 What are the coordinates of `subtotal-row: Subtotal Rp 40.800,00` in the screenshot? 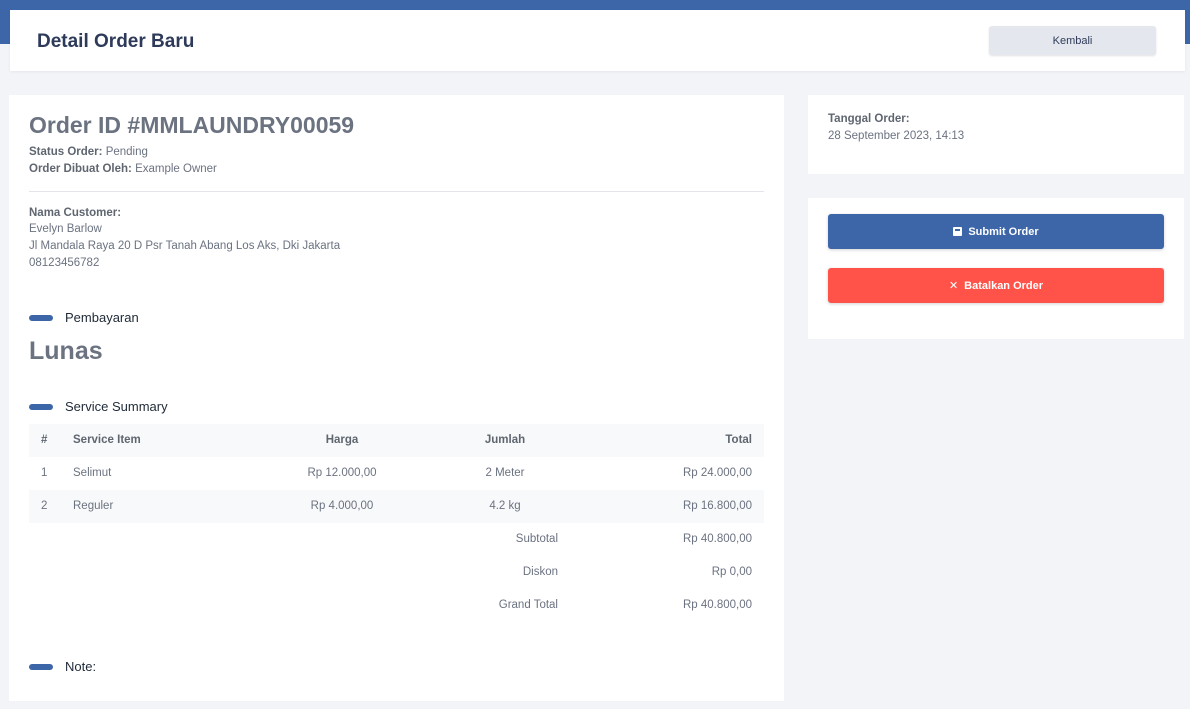 It's located at (396, 539).